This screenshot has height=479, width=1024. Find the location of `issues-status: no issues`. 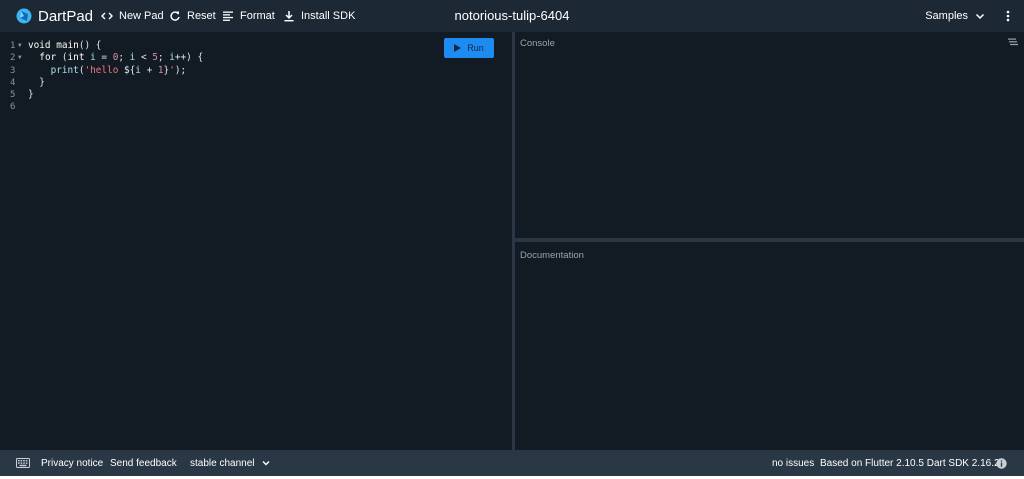

issues-status: no issues is located at coordinates (793, 463).